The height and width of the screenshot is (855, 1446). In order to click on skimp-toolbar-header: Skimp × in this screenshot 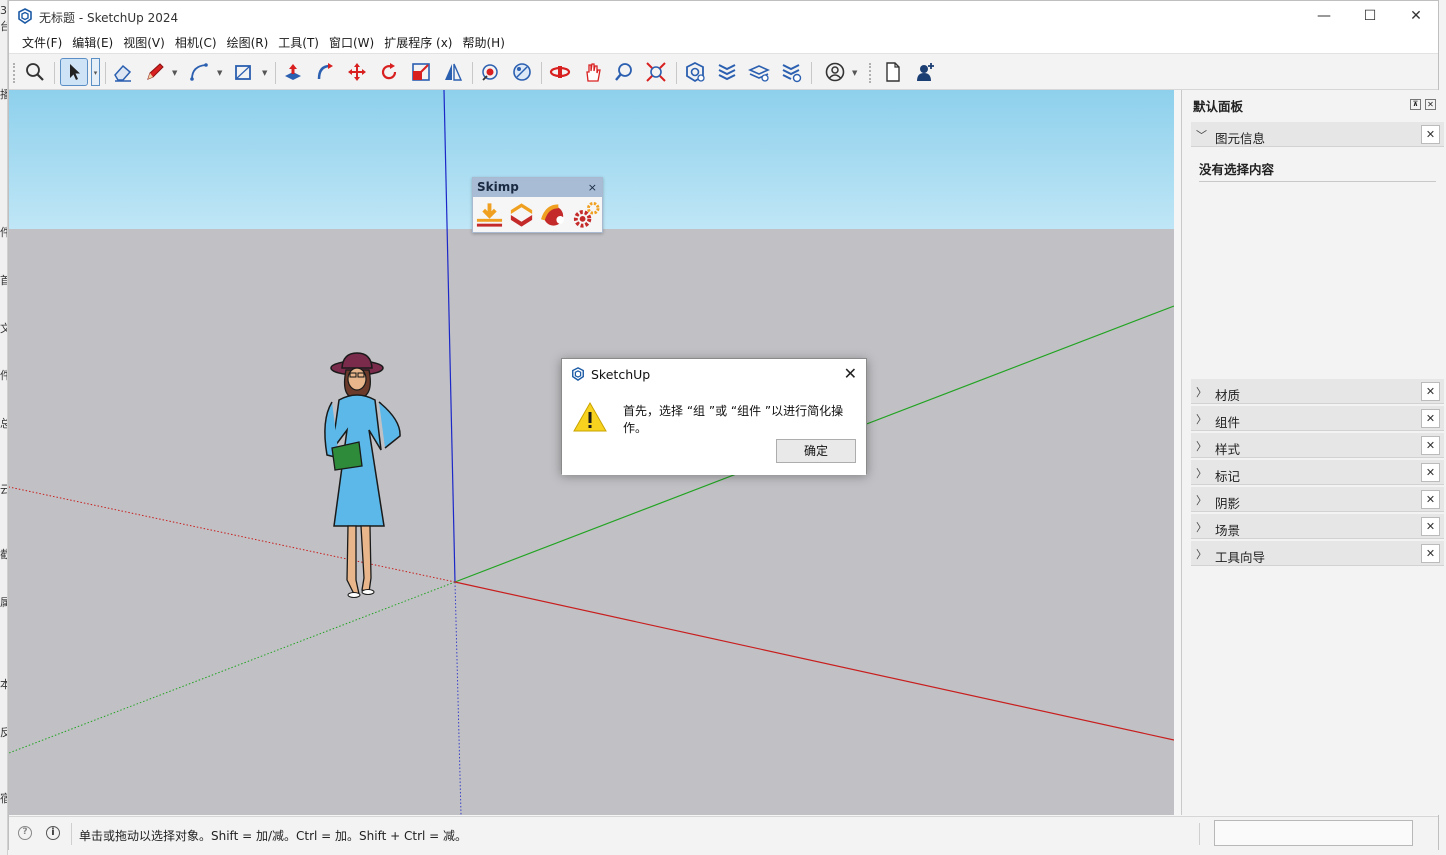, I will do `click(537, 187)`.